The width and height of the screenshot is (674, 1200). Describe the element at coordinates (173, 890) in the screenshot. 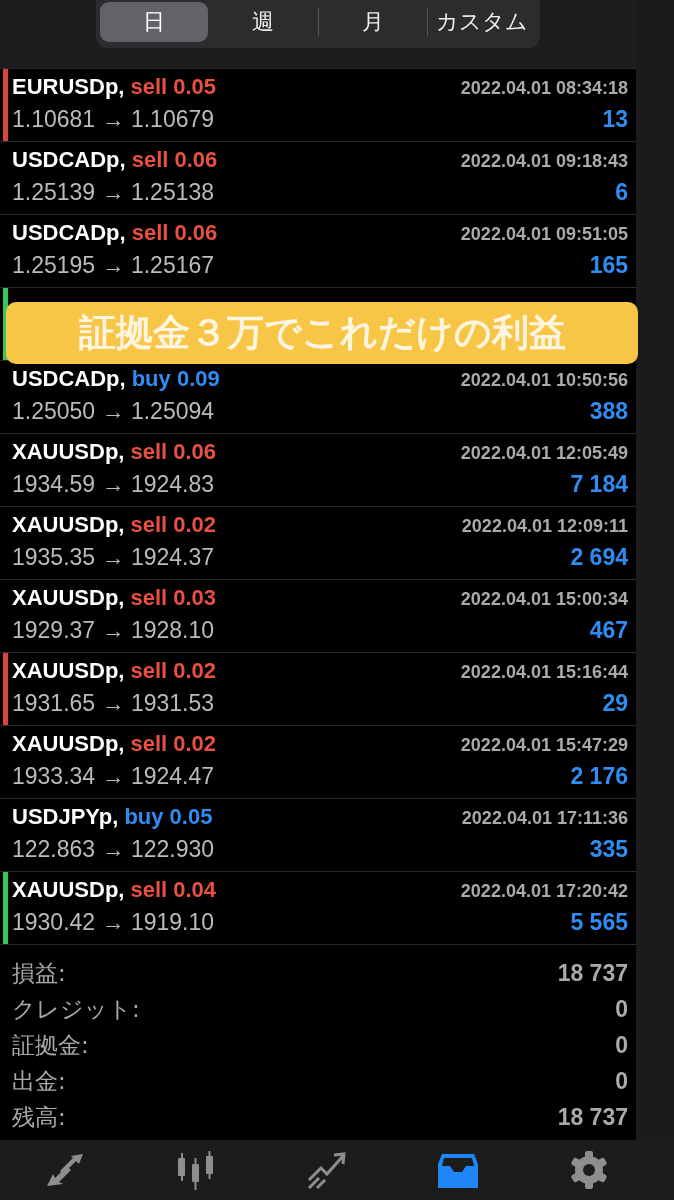

I see `order-type: sell 0.04` at that location.